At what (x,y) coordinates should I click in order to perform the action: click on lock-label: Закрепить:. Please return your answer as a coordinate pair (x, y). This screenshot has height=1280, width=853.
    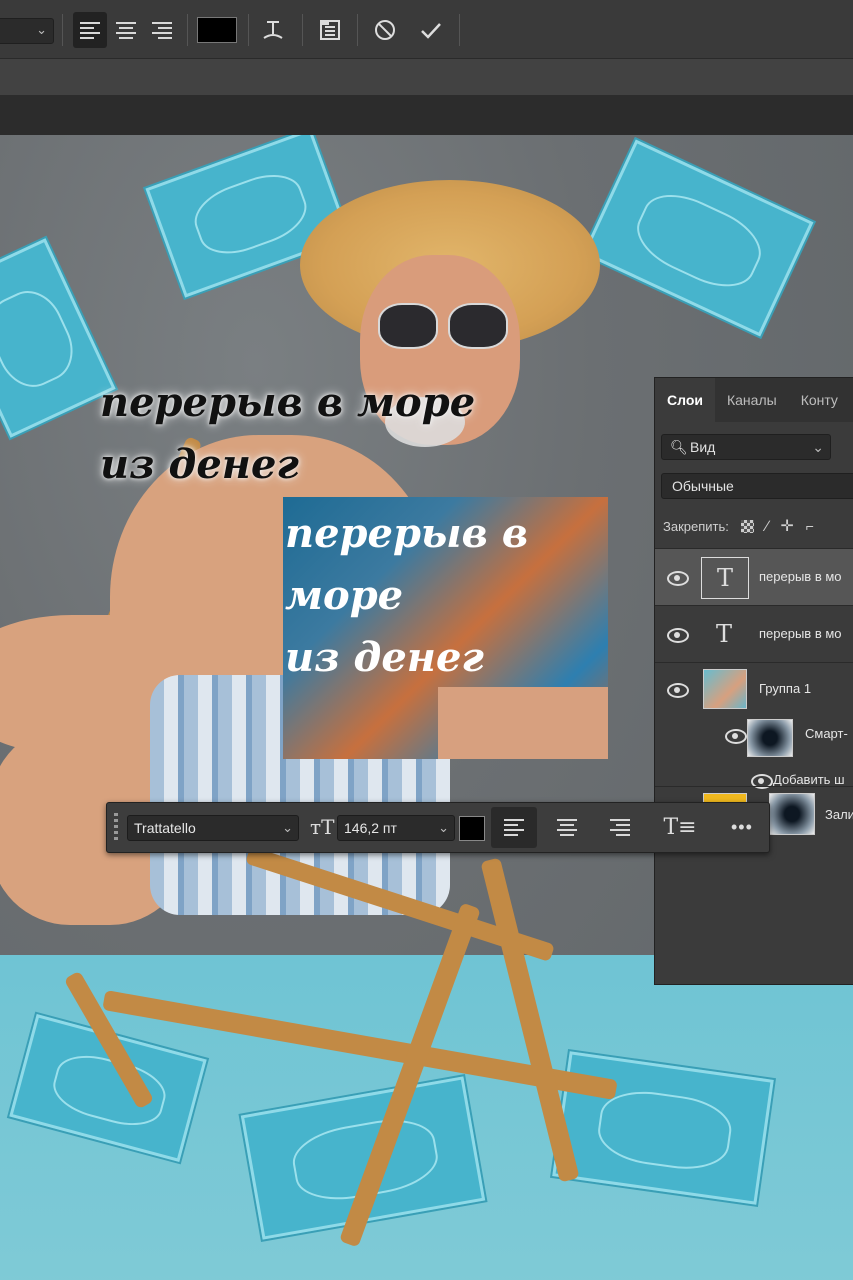
    Looking at the image, I should click on (696, 526).